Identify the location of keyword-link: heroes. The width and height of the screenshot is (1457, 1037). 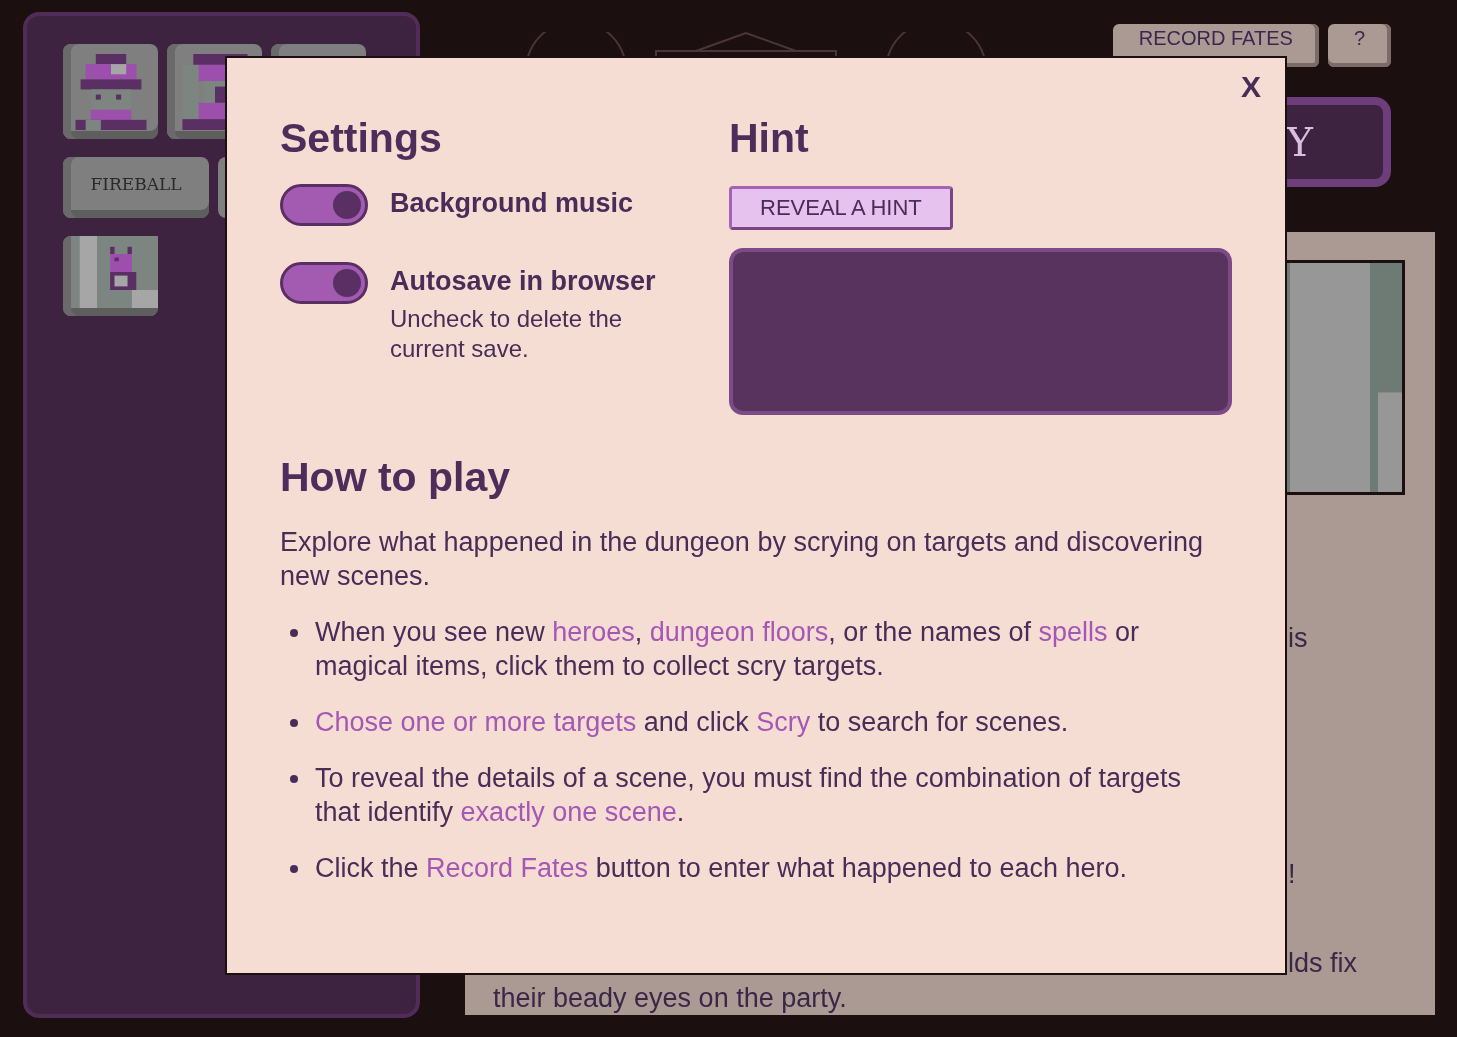
(593, 632).